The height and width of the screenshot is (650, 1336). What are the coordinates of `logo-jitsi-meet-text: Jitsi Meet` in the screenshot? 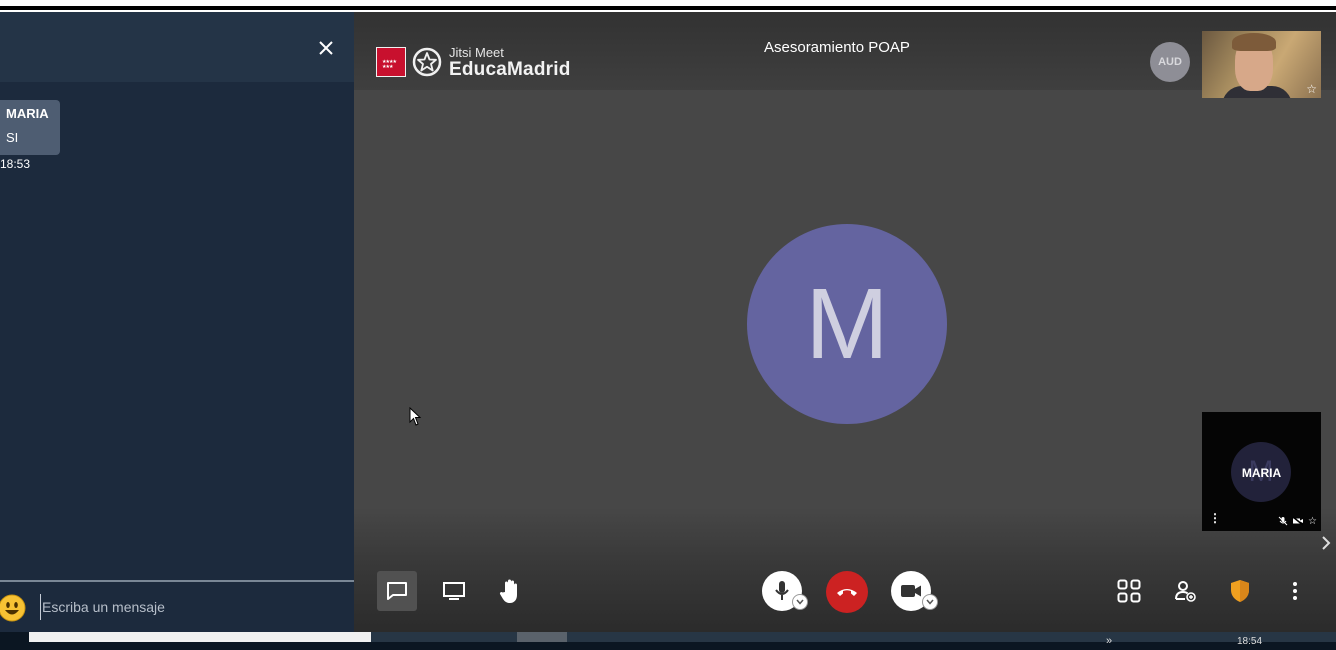 It's located at (476, 52).